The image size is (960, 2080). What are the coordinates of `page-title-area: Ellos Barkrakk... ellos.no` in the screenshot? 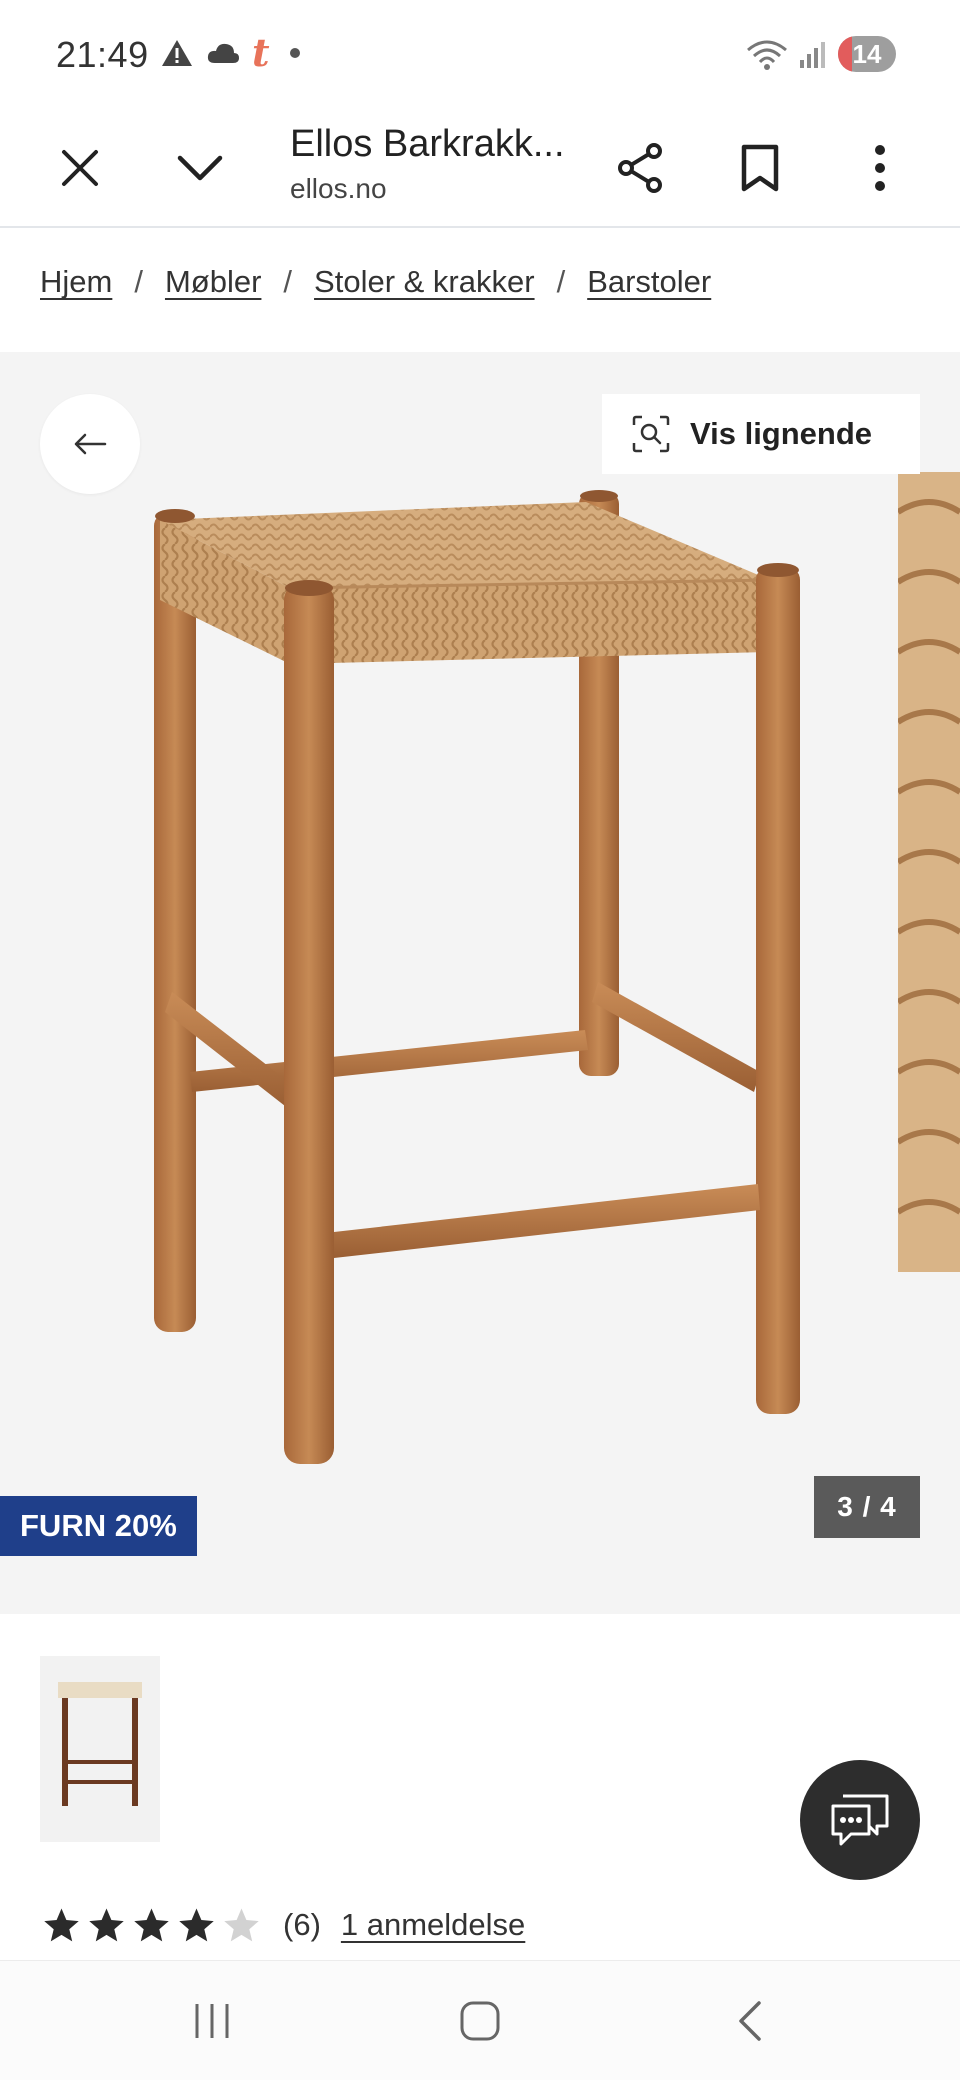 It's located at (435, 159).